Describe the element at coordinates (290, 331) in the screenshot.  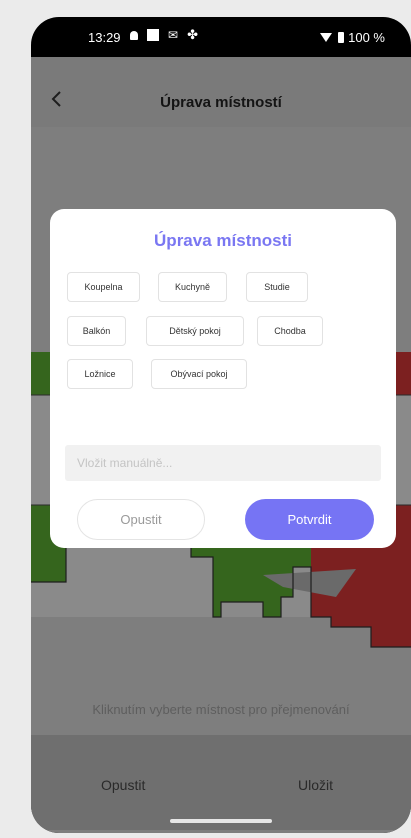
I see `room-chip-chodba: Chodba` at that location.